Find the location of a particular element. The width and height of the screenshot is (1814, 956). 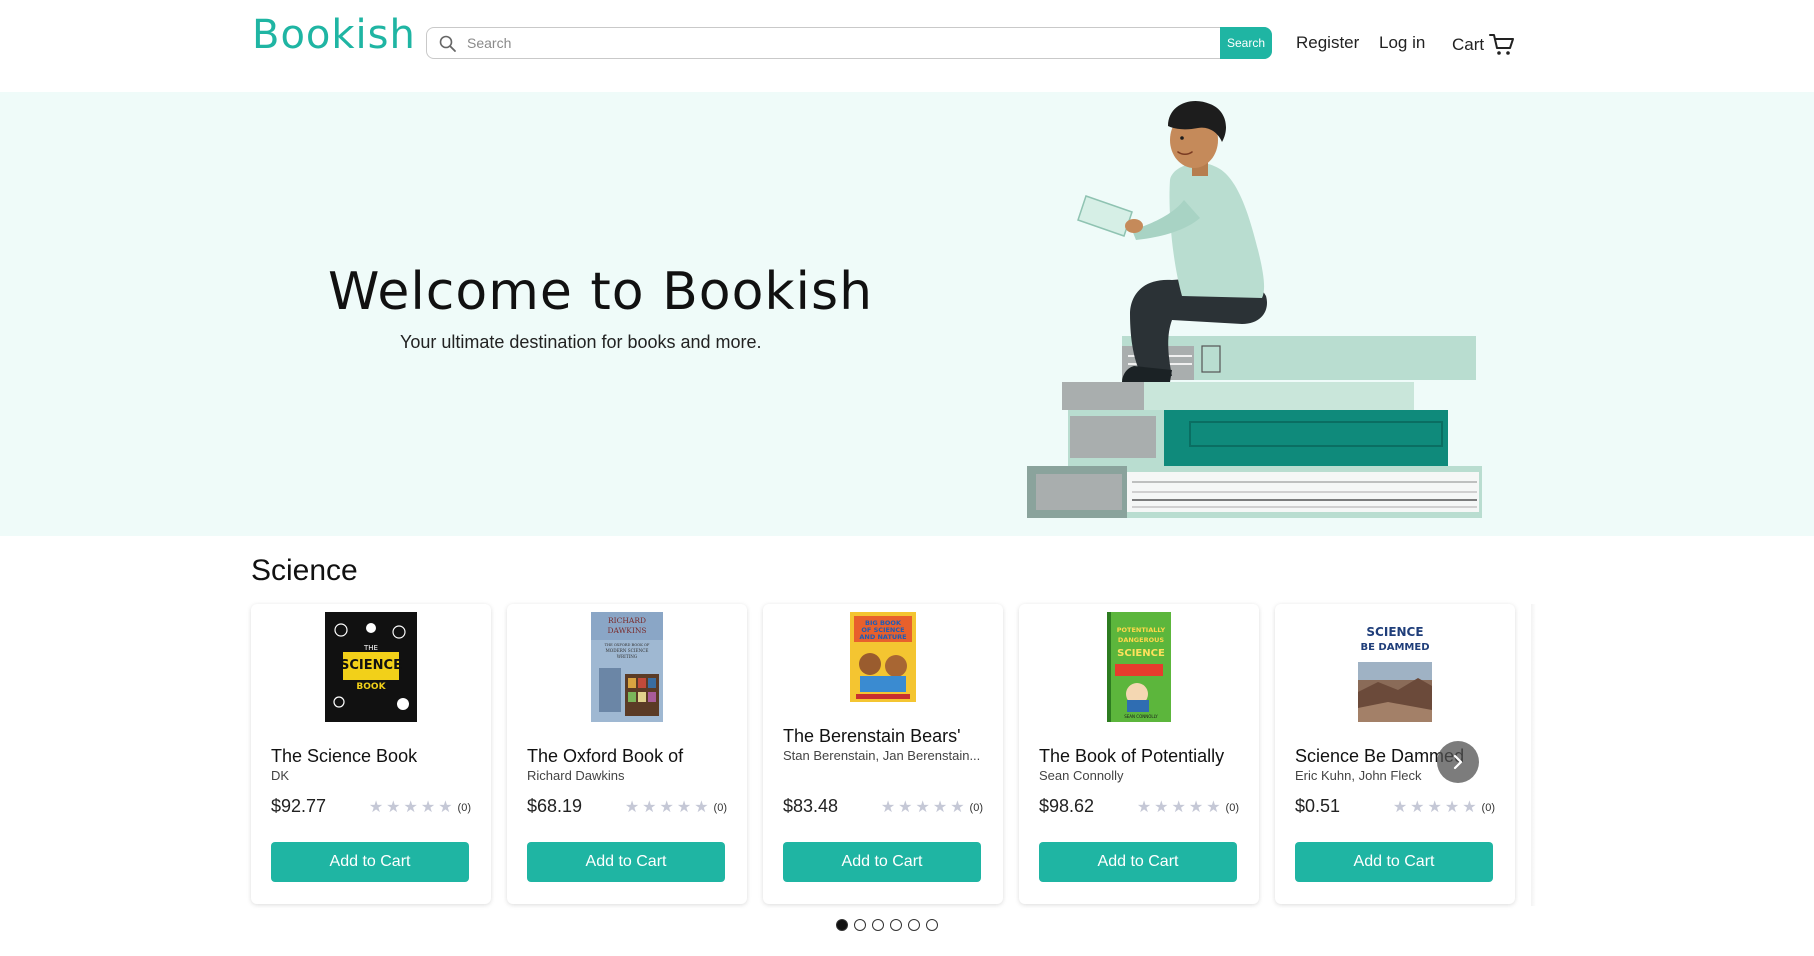

search-bar: Search is located at coordinates (849, 43).